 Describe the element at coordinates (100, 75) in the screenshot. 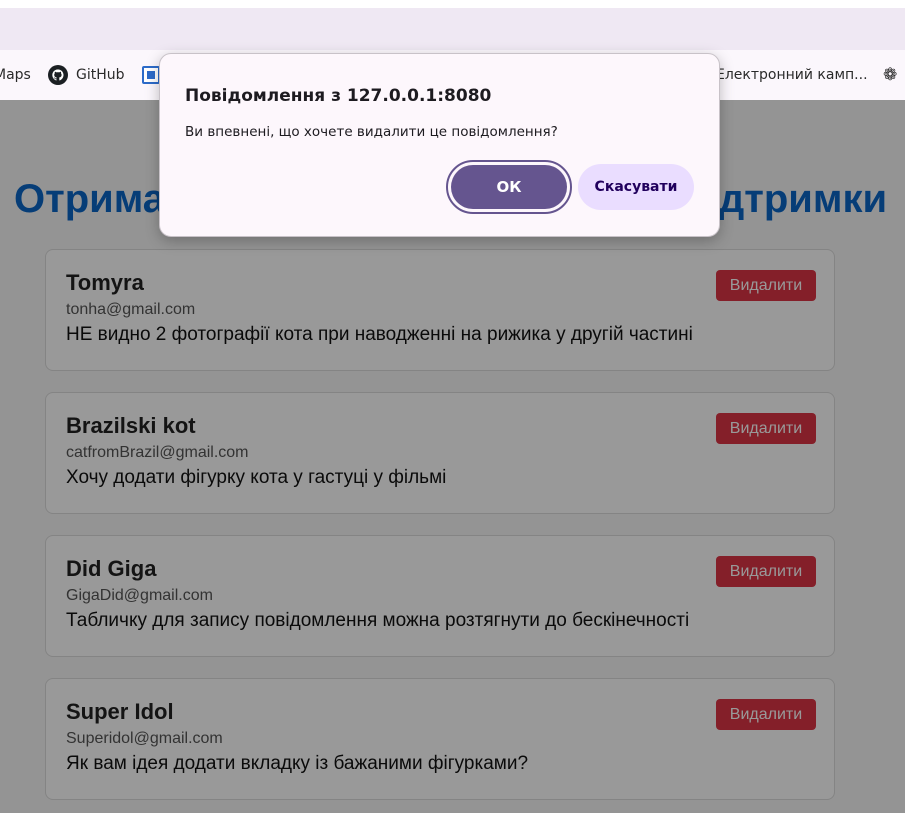

I see `bookmark-label: GitHub` at that location.